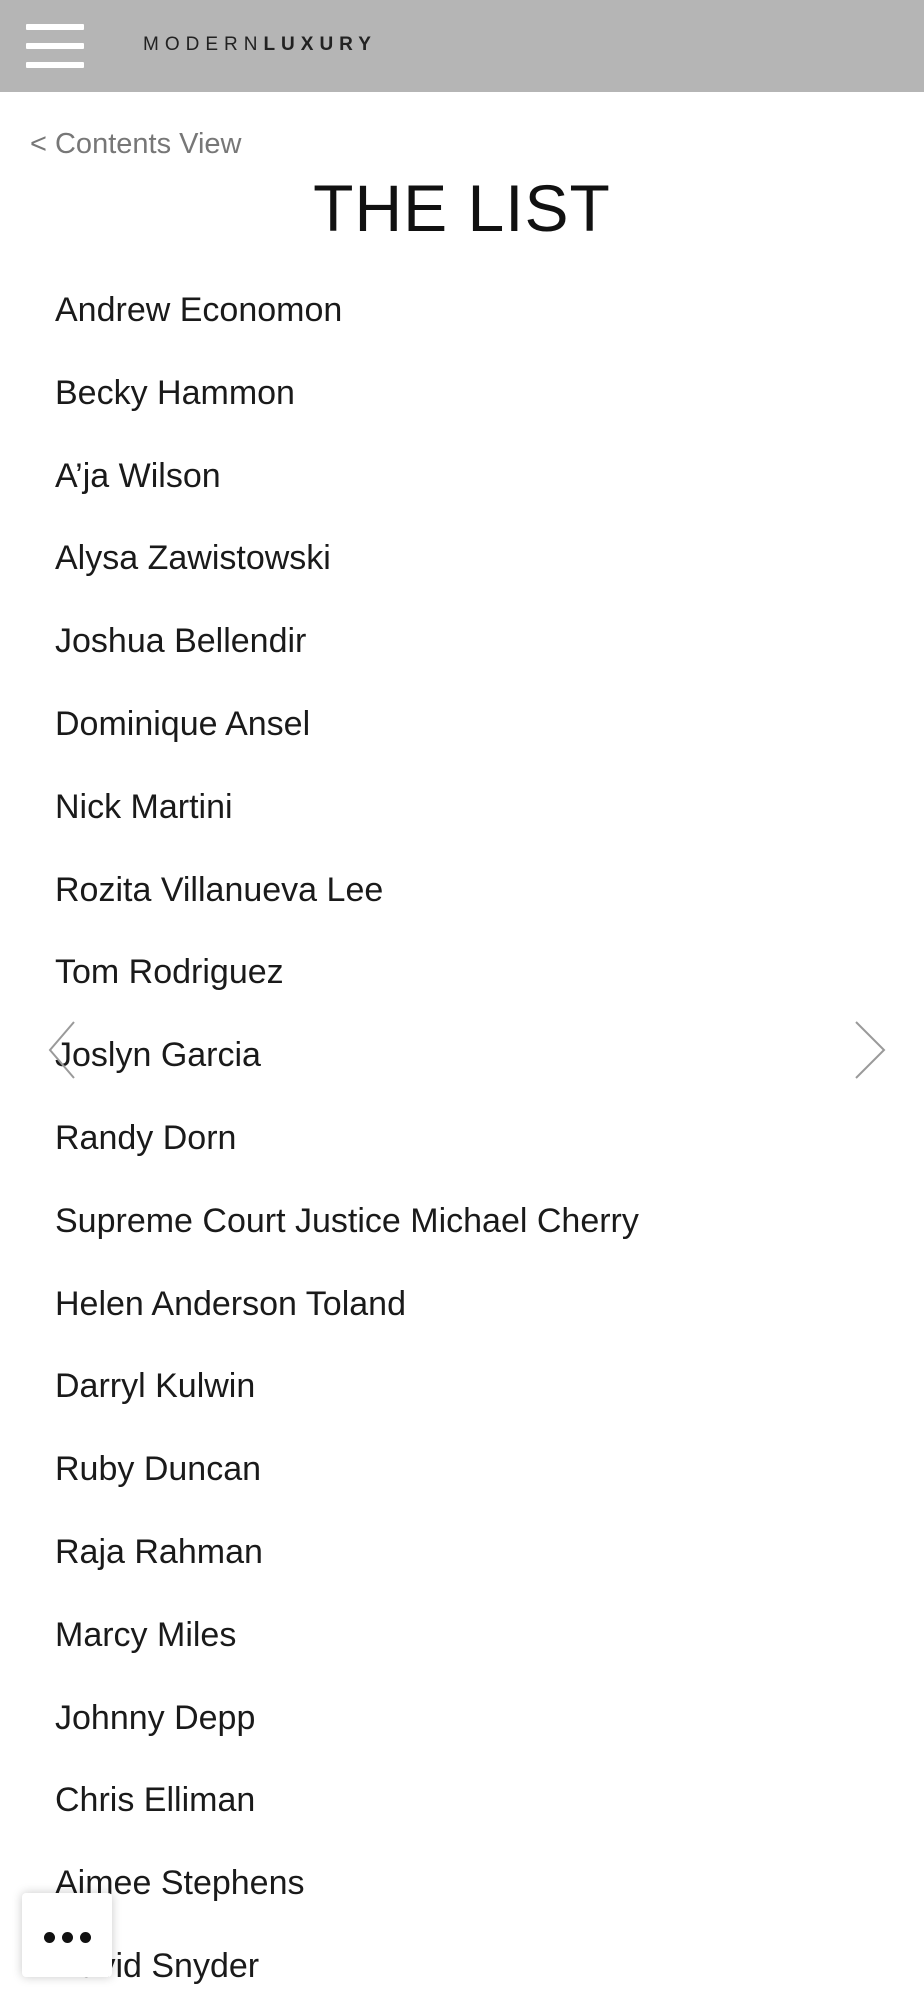 The height and width of the screenshot is (2000, 924). I want to click on list-item: Johnny Depp, so click(347, 1731).